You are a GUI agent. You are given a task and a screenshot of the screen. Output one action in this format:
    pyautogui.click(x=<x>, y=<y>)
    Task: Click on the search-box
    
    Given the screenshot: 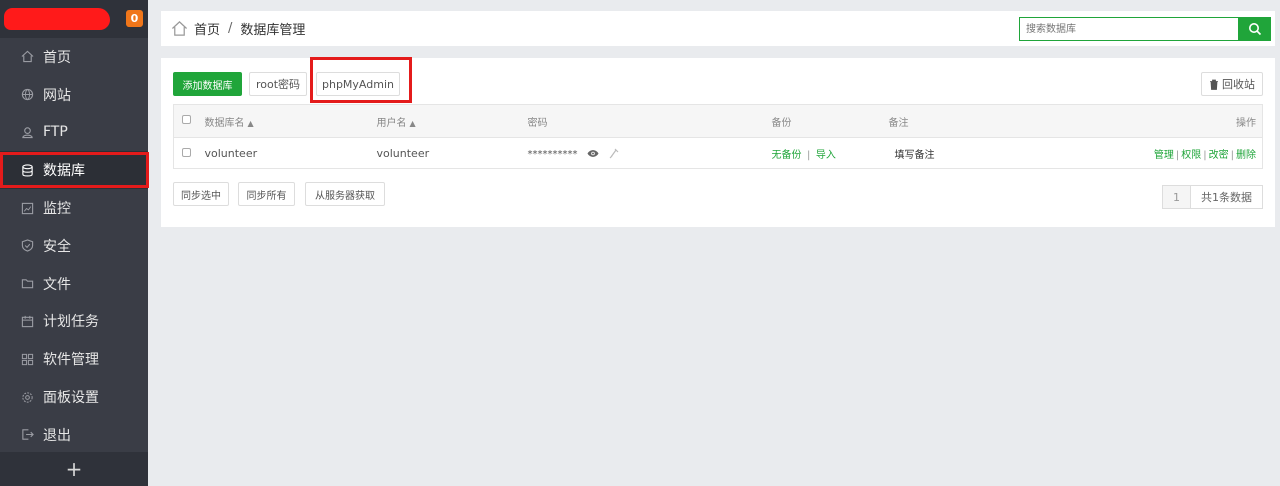 What is the action you would take?
    pyautogui.click(x=1145, y=29)
    